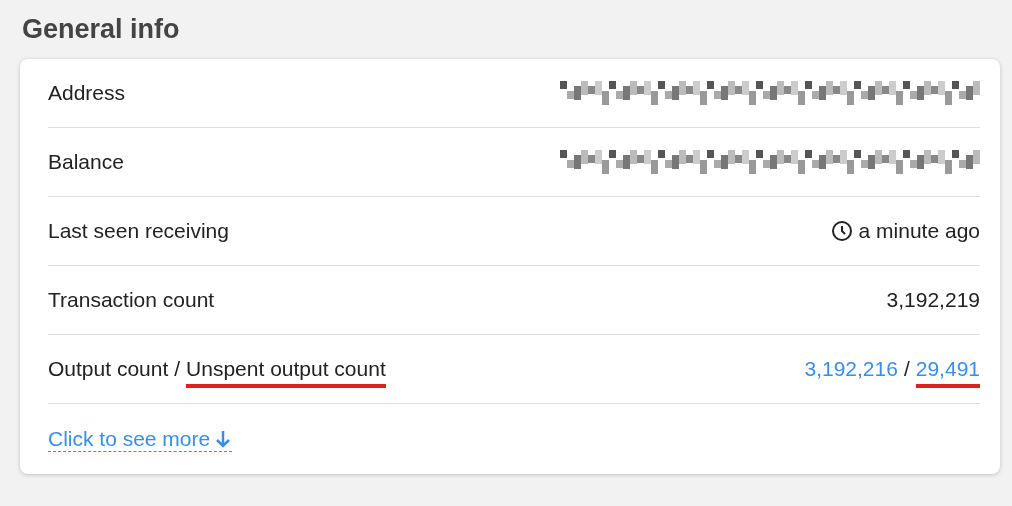 Image resolution: width=1012 pixels, height=506 pixels. I want to click on row-label: /, so click(177, 369).